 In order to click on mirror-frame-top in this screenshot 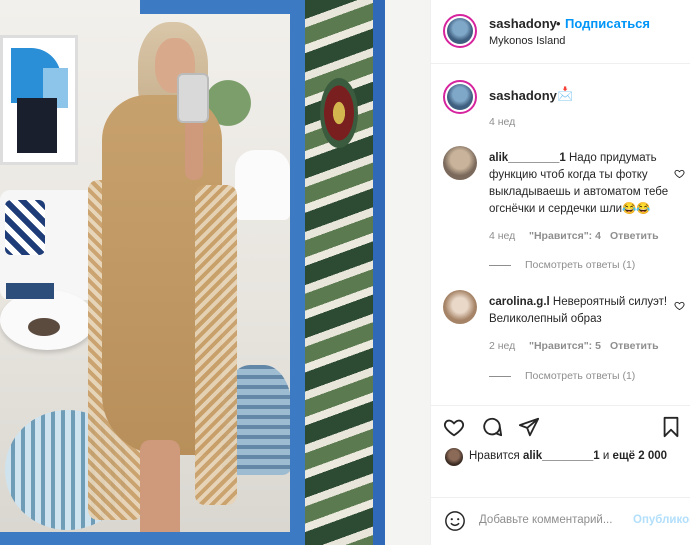, I will do `click(216, 7)`.